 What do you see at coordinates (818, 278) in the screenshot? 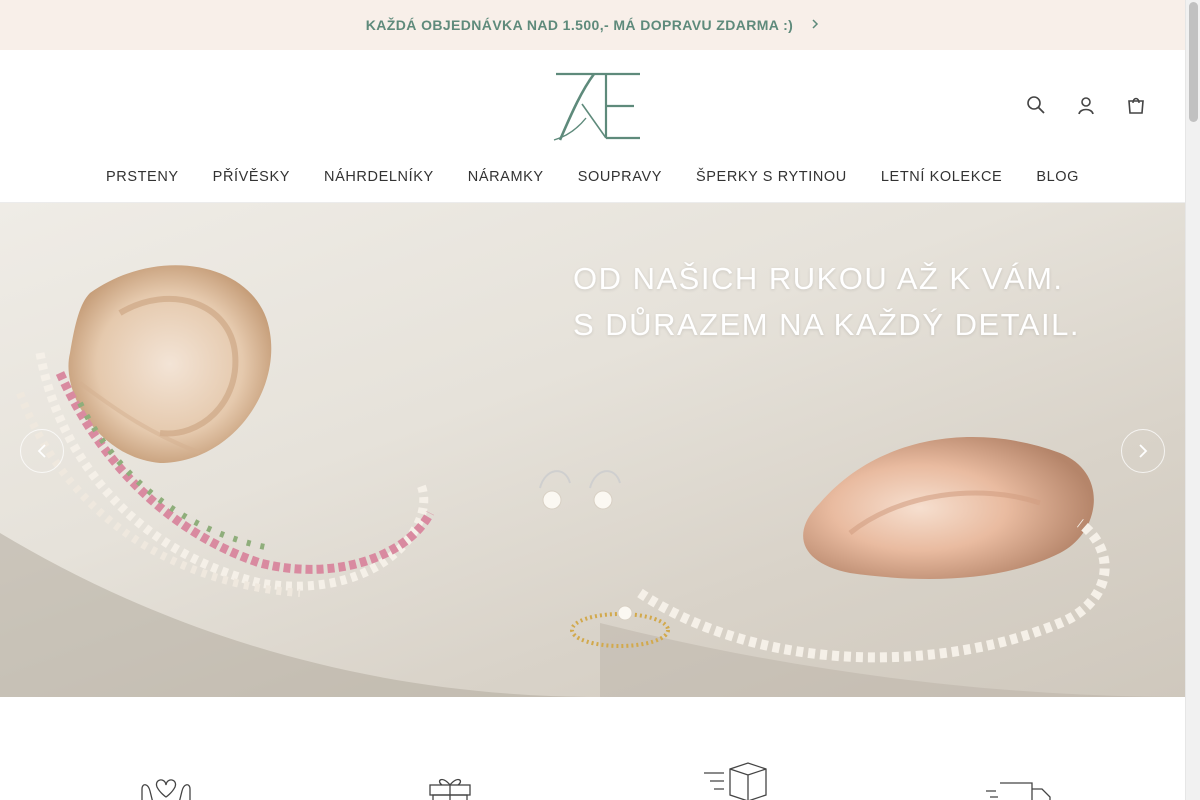
I see `hero-headline-1: OD NAŠICH RUKOU AŽ K VÁM.` at bounding box center [818, 278].